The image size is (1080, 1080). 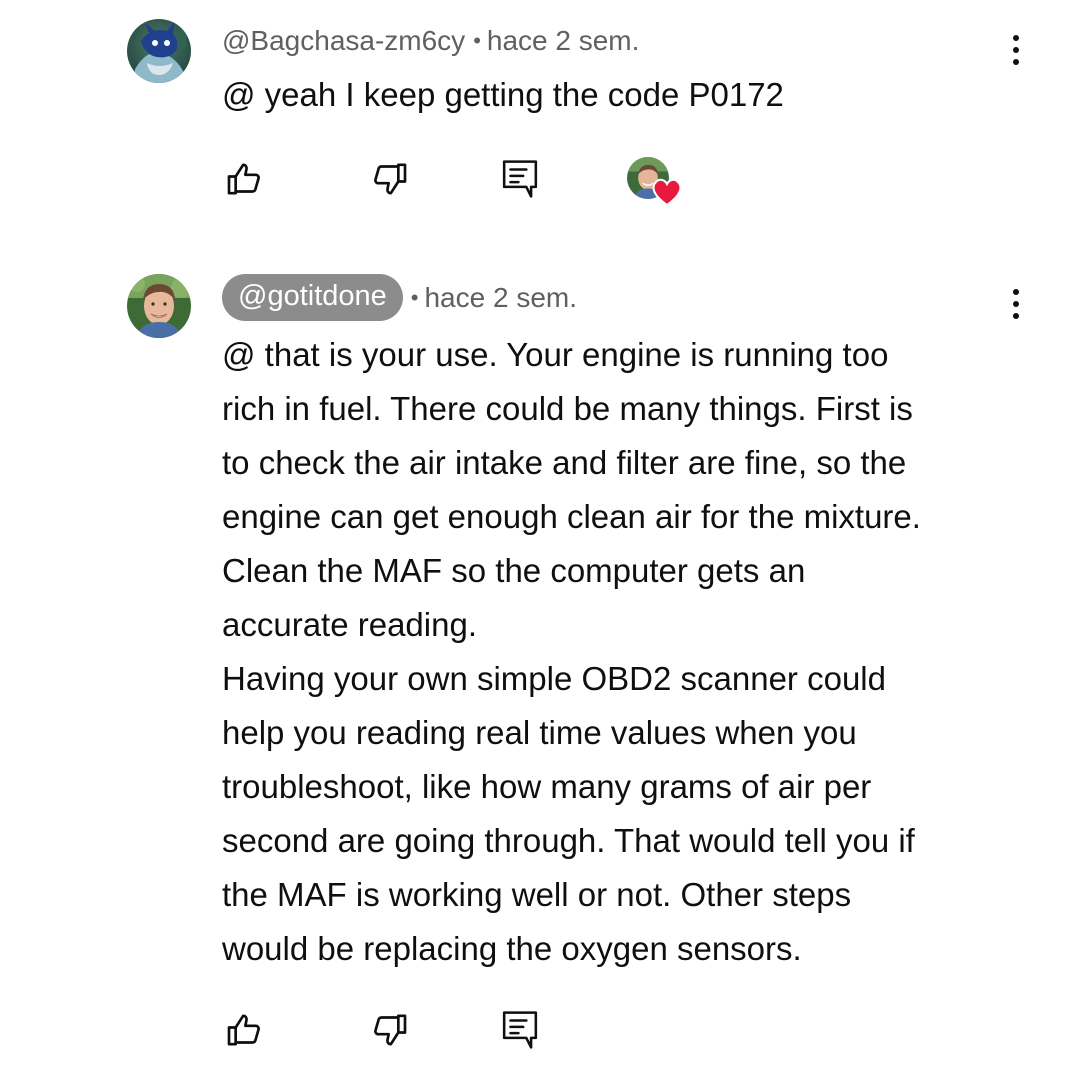 I want to click on comment-meta: @gotitdone • hace 2 sem., so click(x=399, y=297).